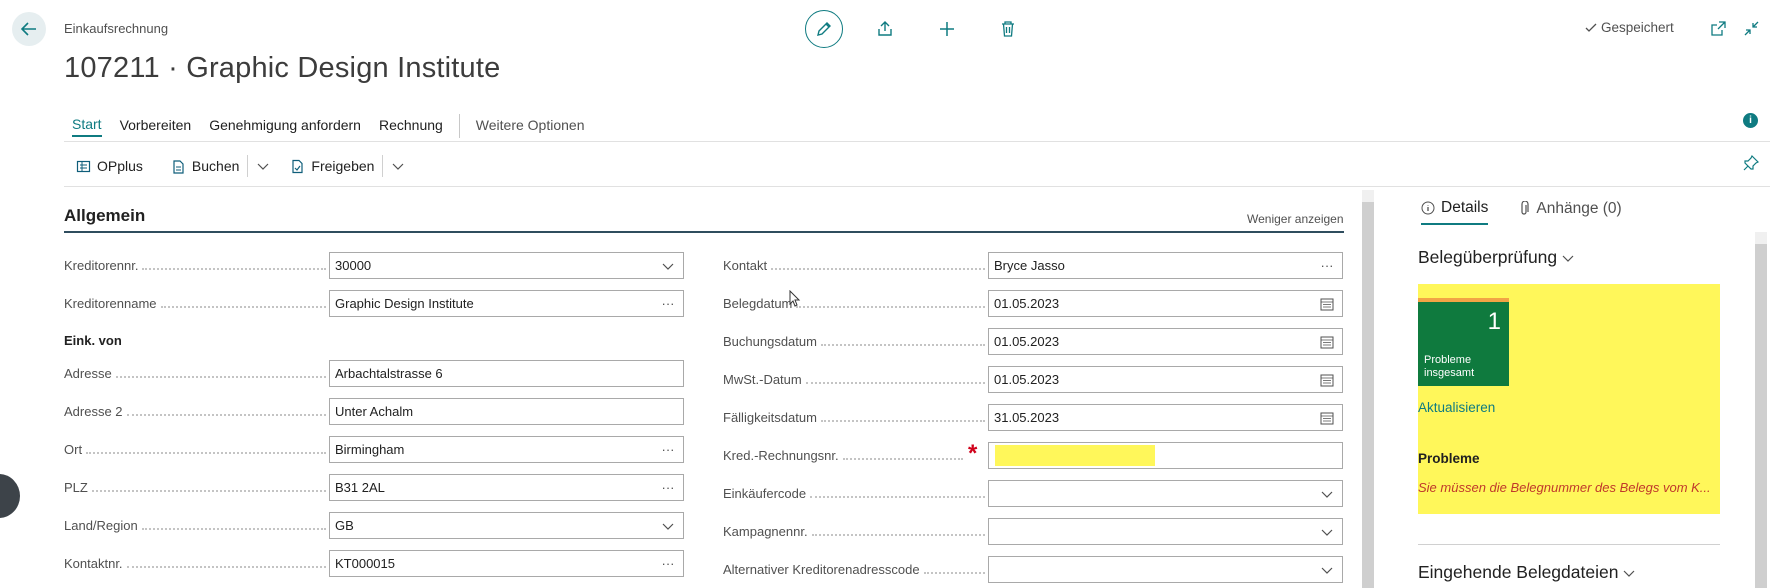 This screenshot has width=1770, height=588. What do you see at coordinates (506, 563) in the screenshot?
I see `contact-no-field: KT000015 ···` at bounding box center [506, 563].